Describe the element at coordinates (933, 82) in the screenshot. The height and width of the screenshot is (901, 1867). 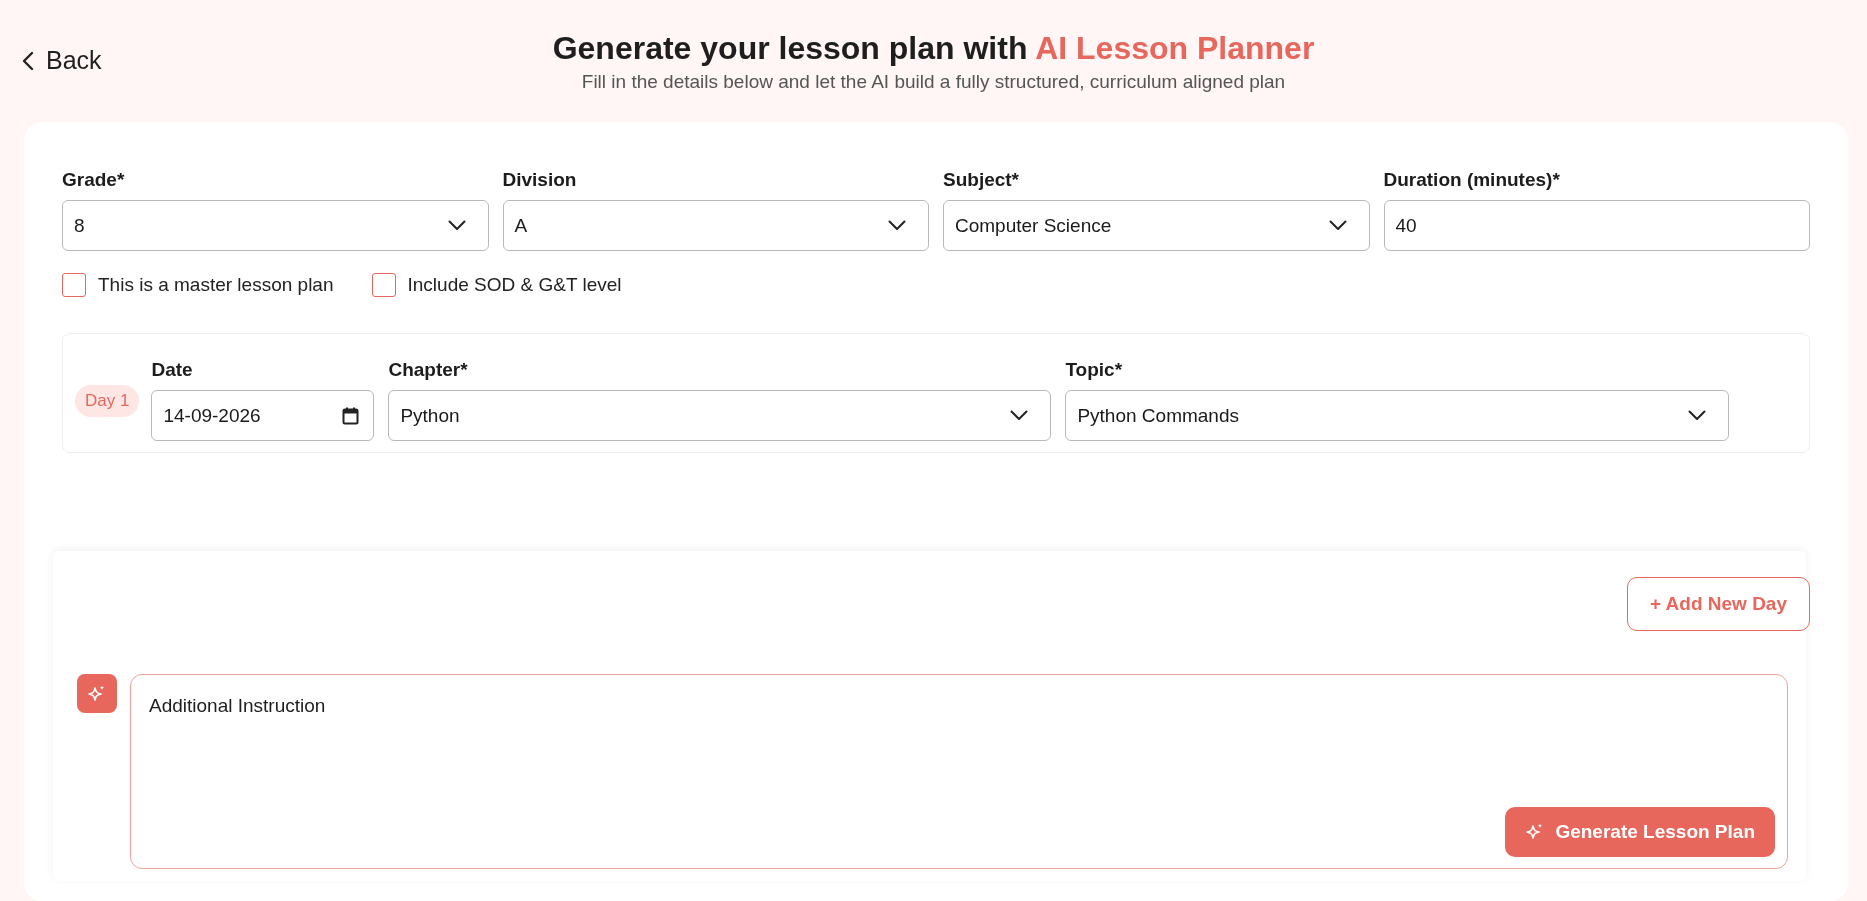
I see `page-subtitle: Fill in the details below and let the AI build a fully structured, curriculum aligned plan` at that location.